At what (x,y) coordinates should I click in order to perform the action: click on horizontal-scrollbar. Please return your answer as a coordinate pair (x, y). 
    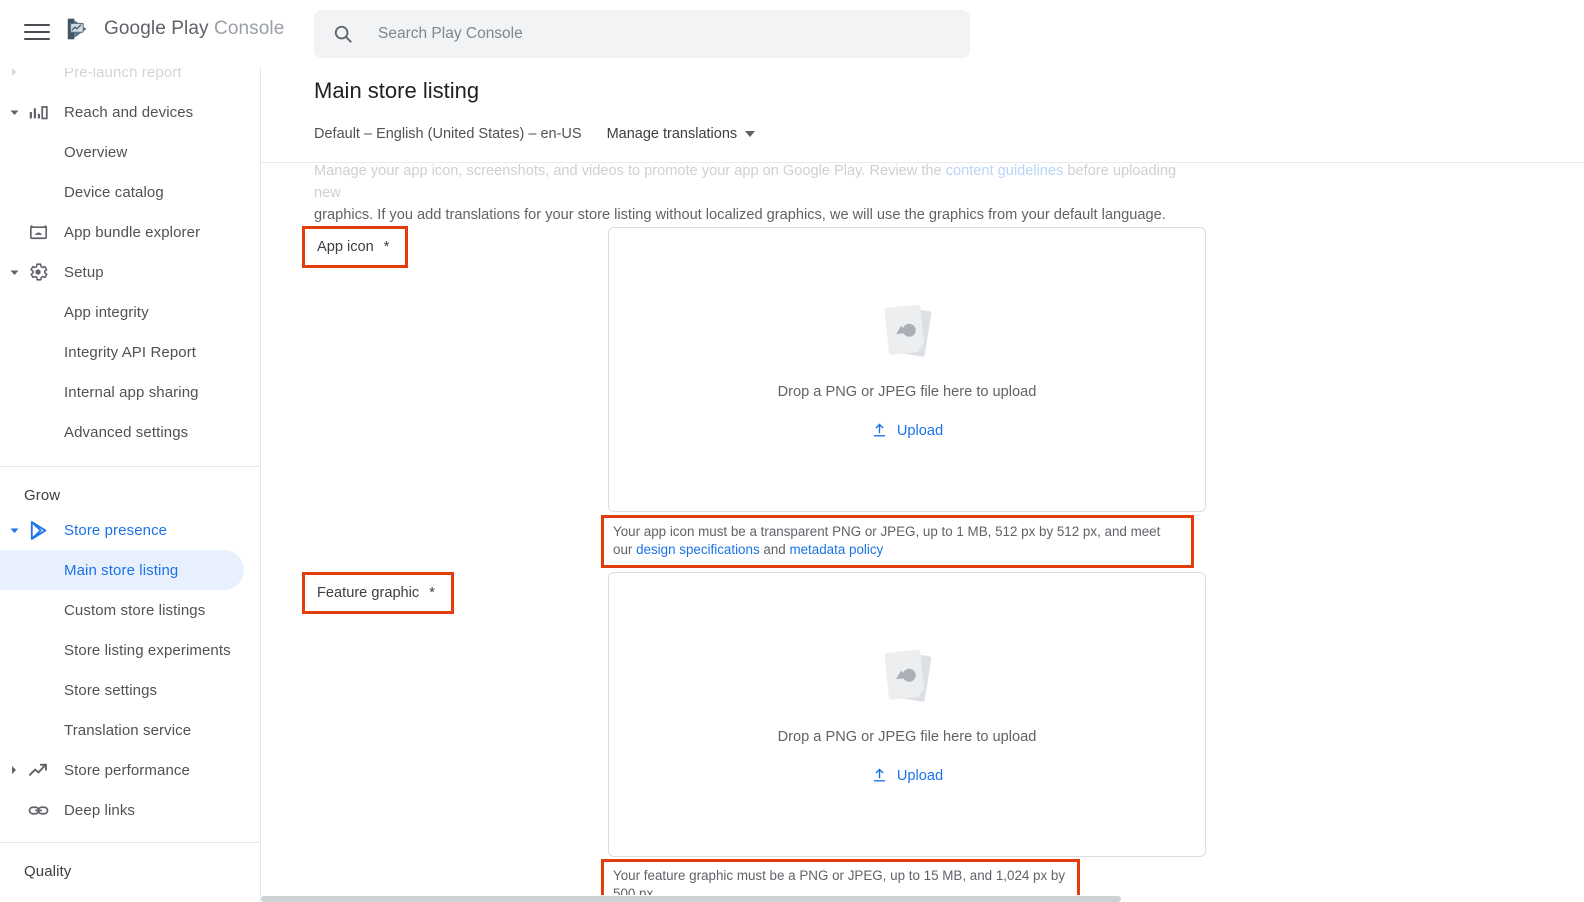
    Looking at the image, I should click on (922, 898).